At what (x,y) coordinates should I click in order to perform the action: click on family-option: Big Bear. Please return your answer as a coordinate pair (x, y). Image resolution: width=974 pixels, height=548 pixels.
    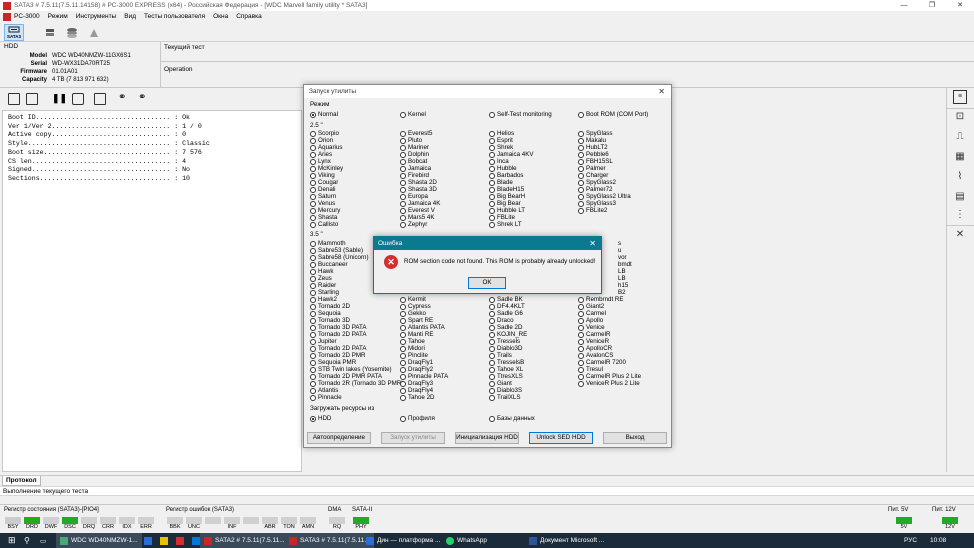
    Looking at the image, I should click on (505, 203).